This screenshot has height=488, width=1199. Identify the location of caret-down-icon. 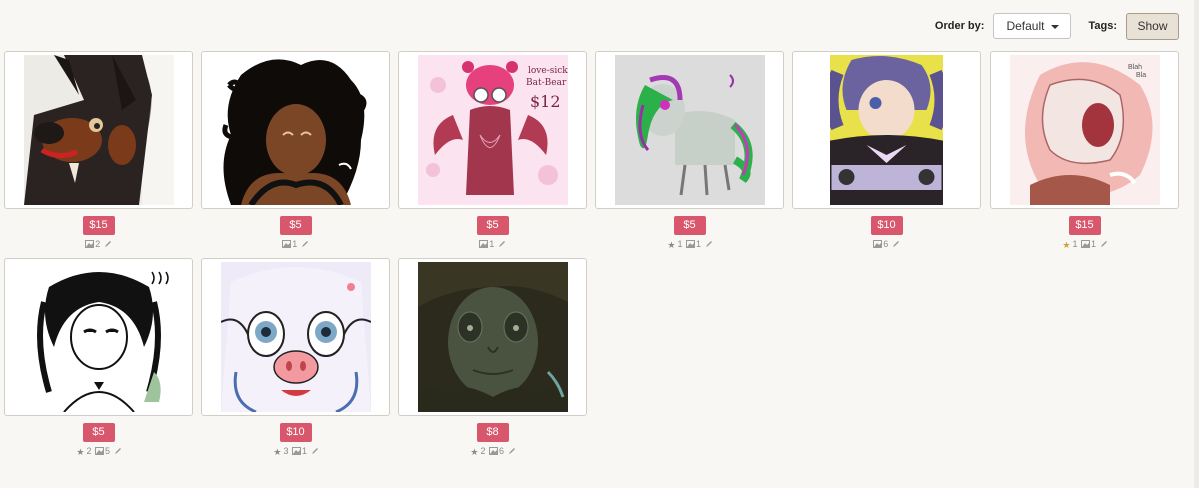
(1055, 26).